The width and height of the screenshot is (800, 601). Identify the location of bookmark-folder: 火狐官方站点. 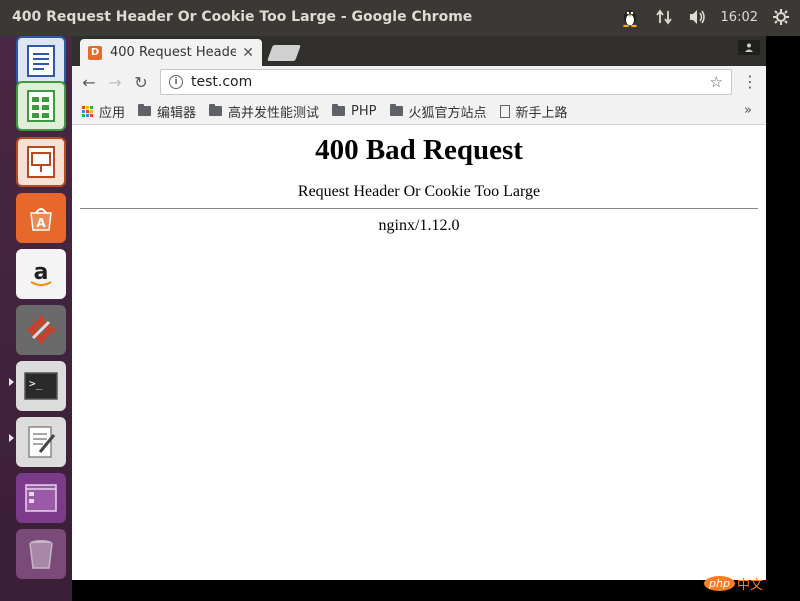
(438, 111).